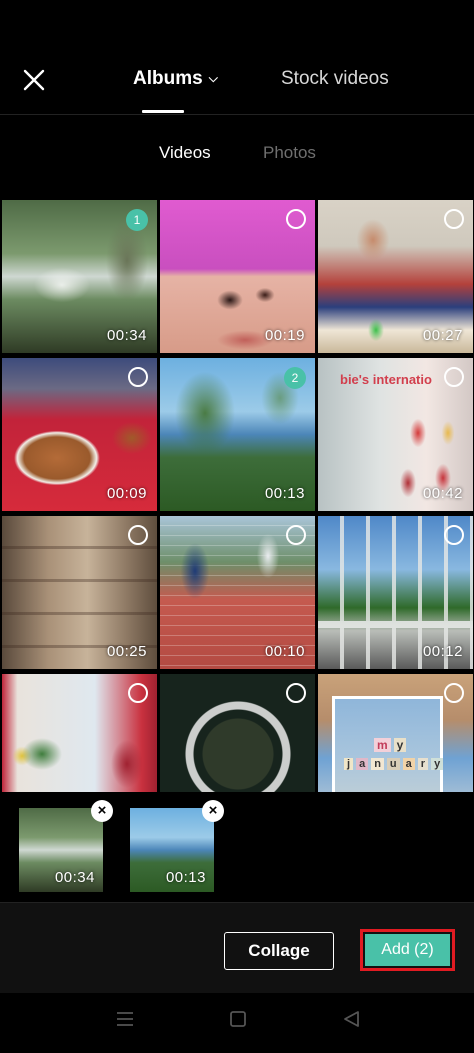 The image size is (474, 1053). Describe the element at coordinates (386, 379) in the screenshot. I see `doll-sign-text: bie's internatio` at that location.